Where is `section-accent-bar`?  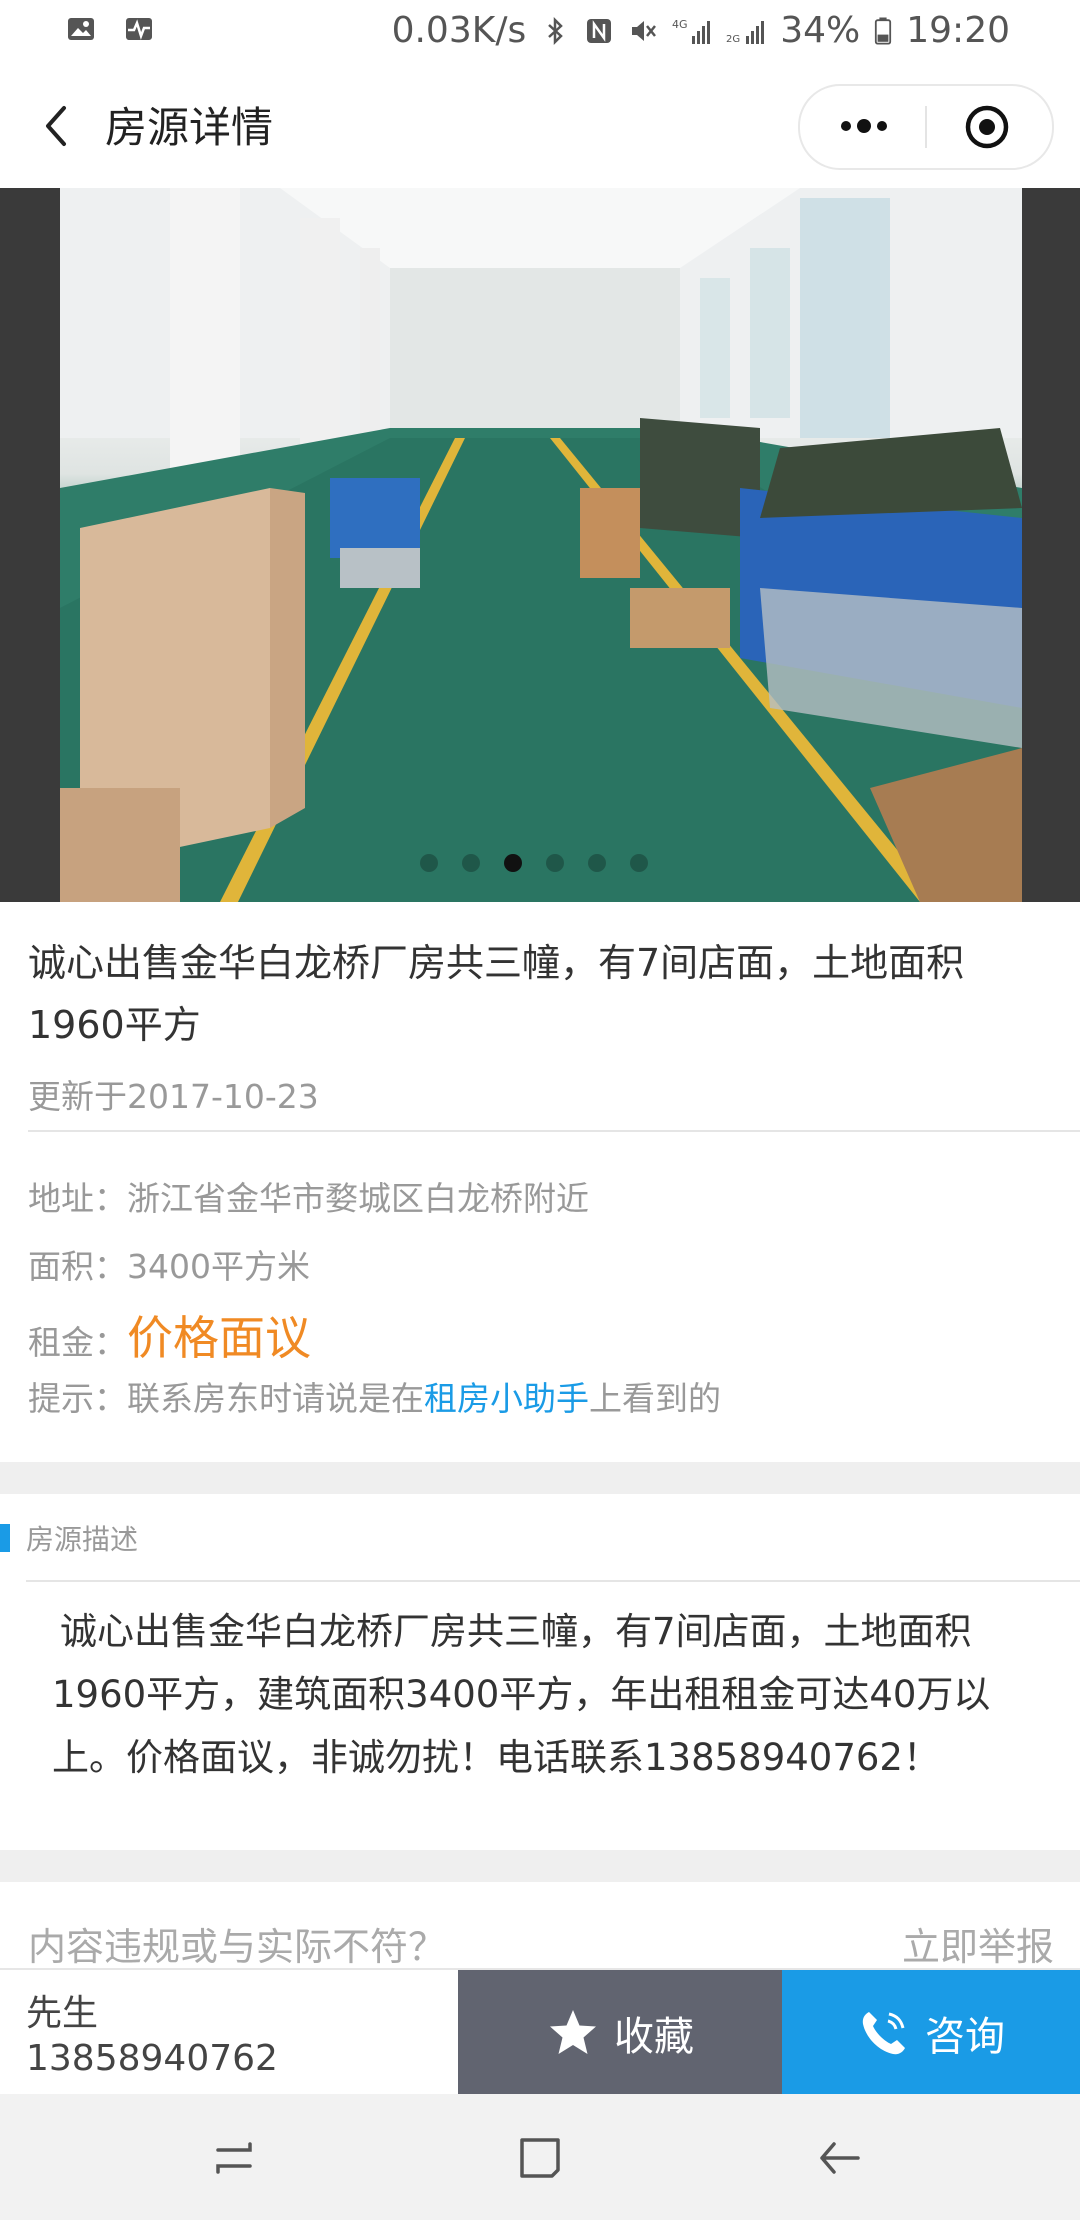
section-accent-bar is located at coordinates (5, 1538).